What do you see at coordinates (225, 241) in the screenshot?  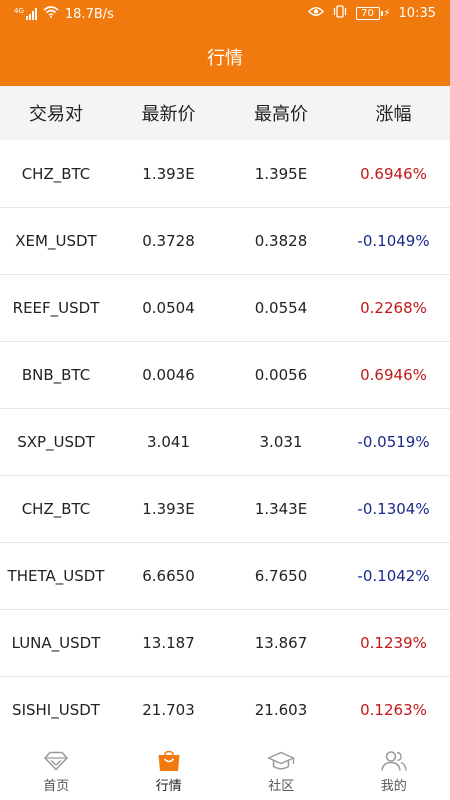 I see `table-row: XEM_USDT 0.3728 0.3828 -0.1049%` at bounding box center [225, 241].